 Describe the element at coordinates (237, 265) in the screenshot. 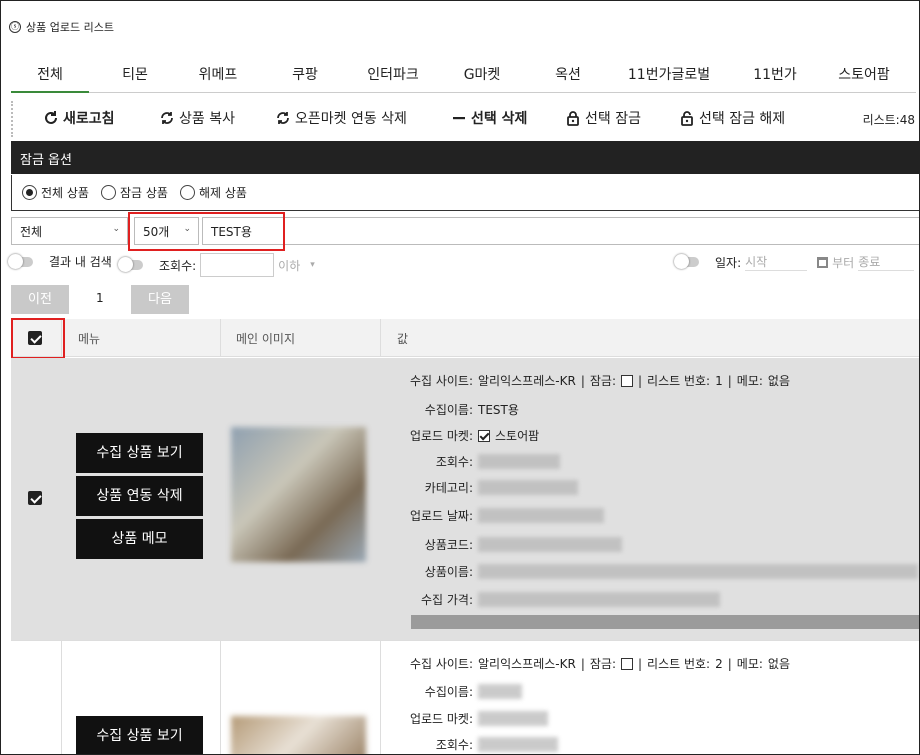

I see `views-input` at that location.